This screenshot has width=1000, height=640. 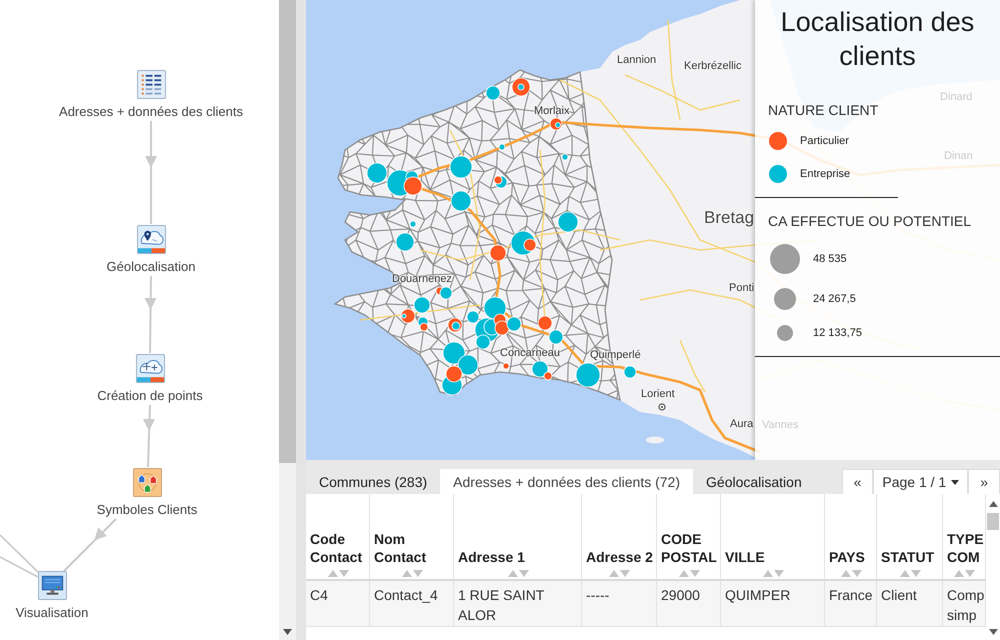 What do you see at coordinates (920, 481) in the screenshot?
I see `page-dropdown: Page 1 / 1` at bounding box center [920, 481].